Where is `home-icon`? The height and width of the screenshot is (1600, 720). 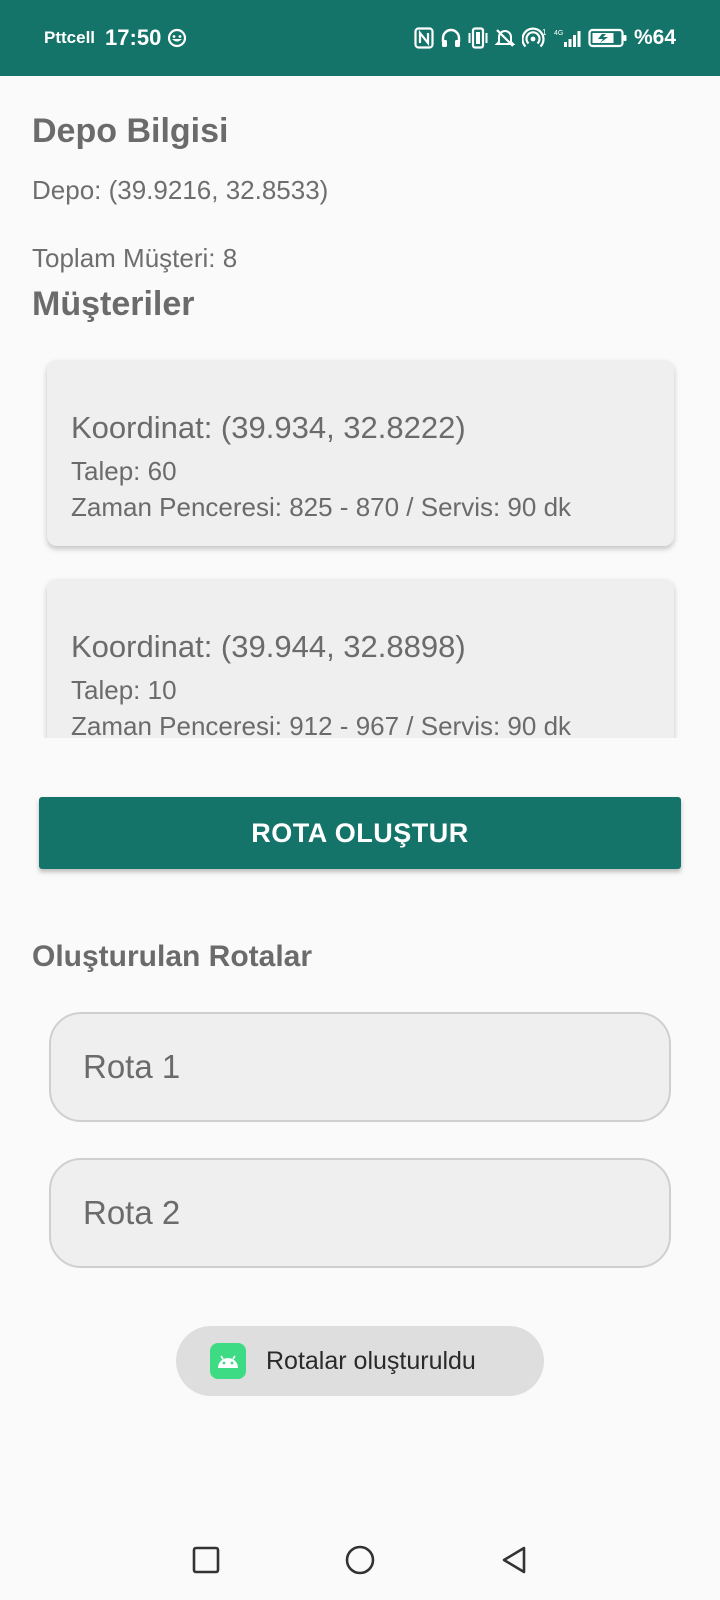 home-icon is located at coordinates (360, 1560).